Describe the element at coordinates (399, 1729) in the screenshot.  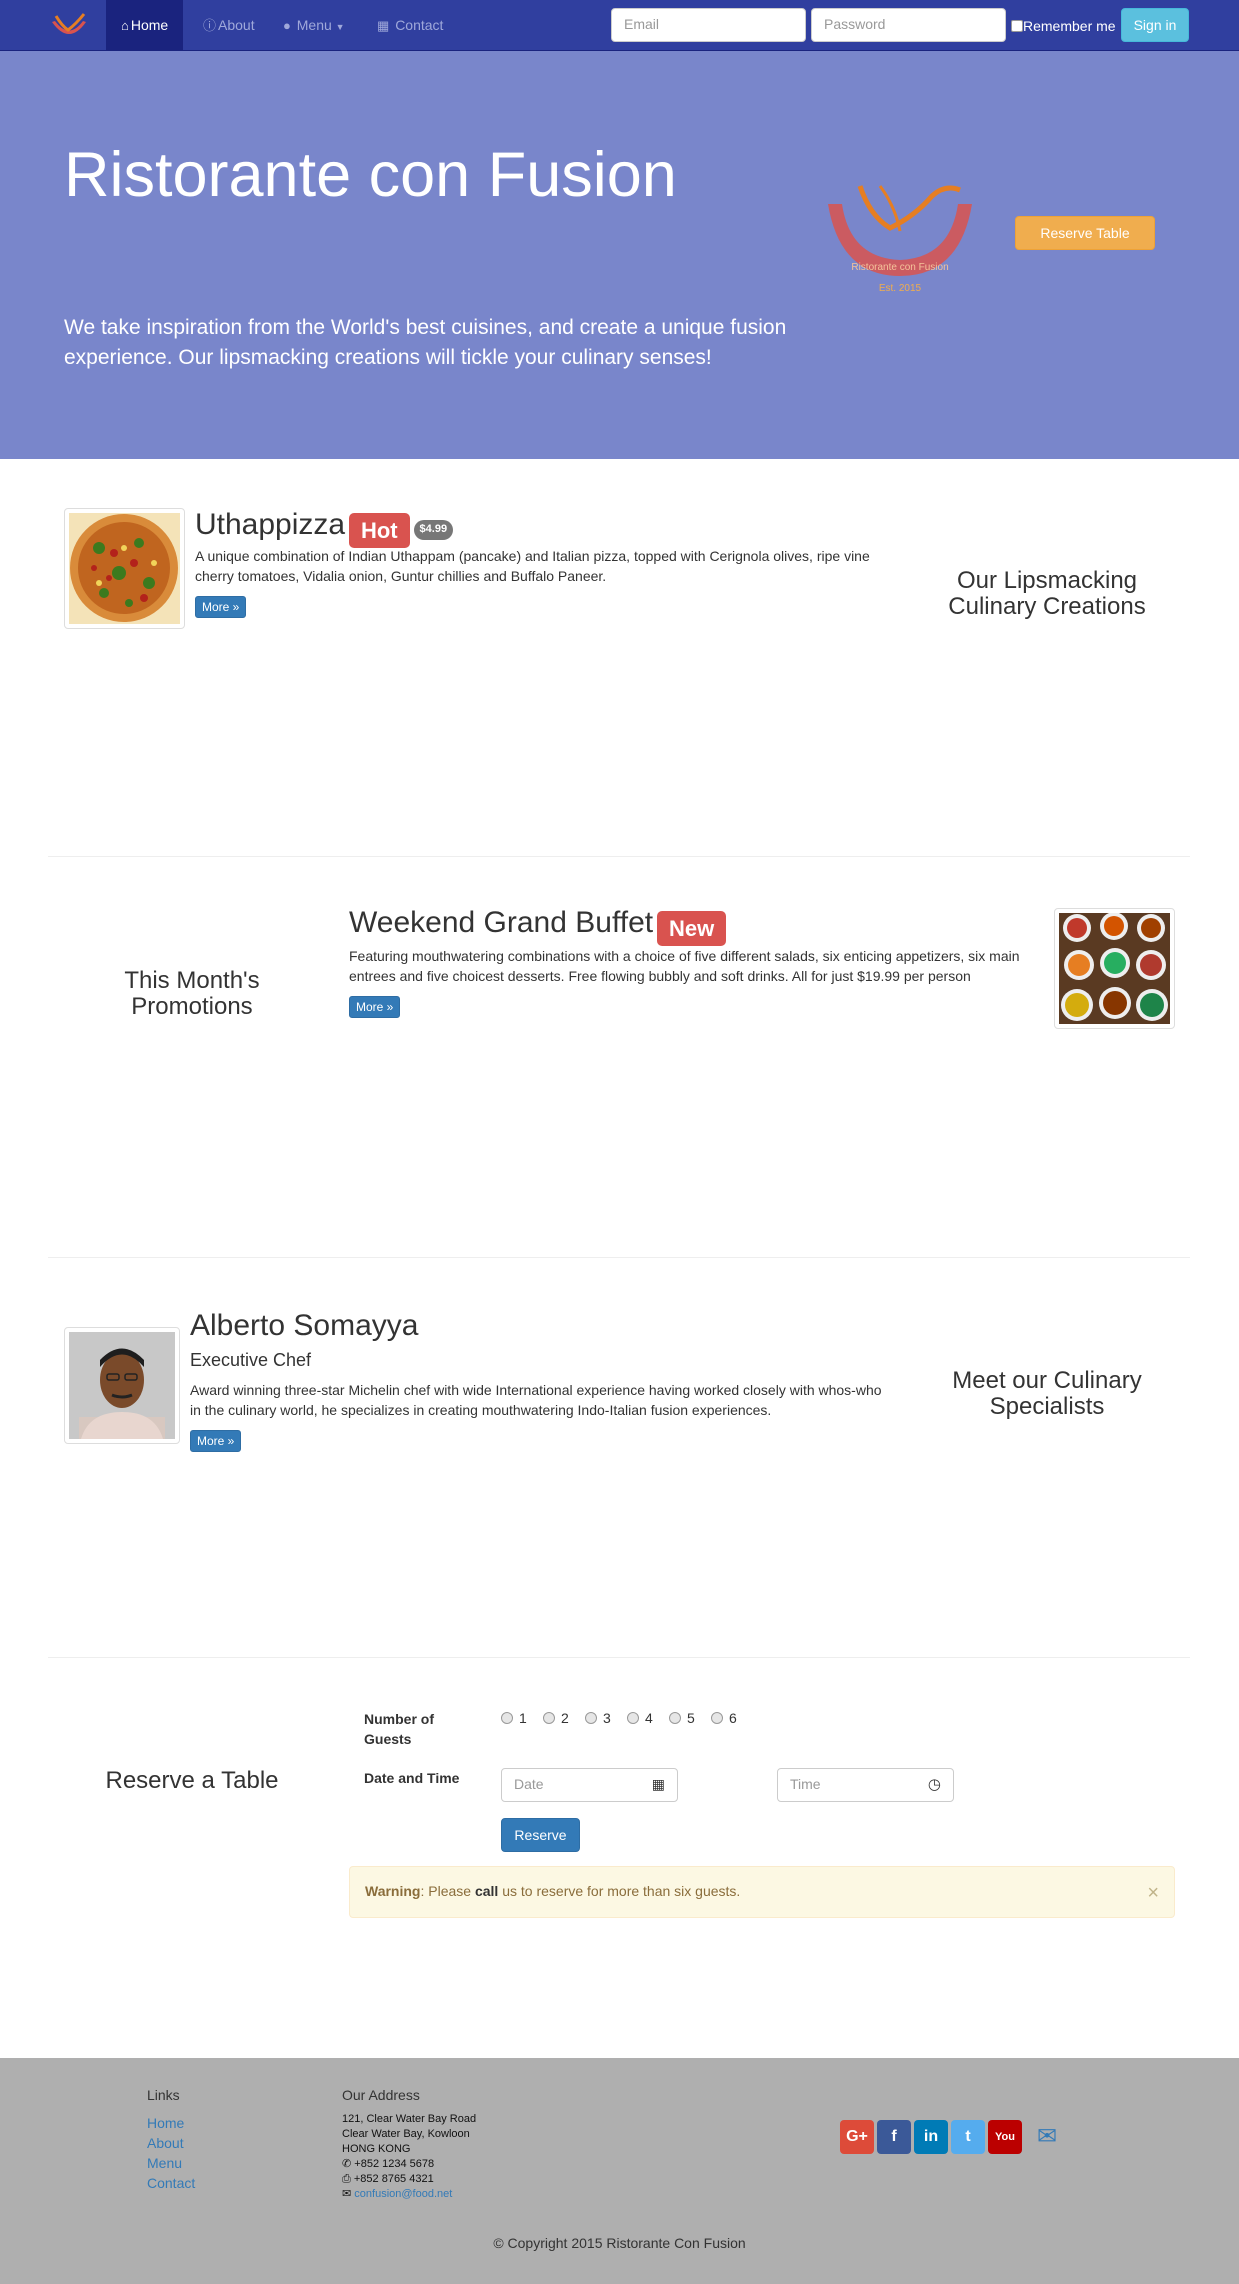
I see `guests-label: Number of Guests` at that location.